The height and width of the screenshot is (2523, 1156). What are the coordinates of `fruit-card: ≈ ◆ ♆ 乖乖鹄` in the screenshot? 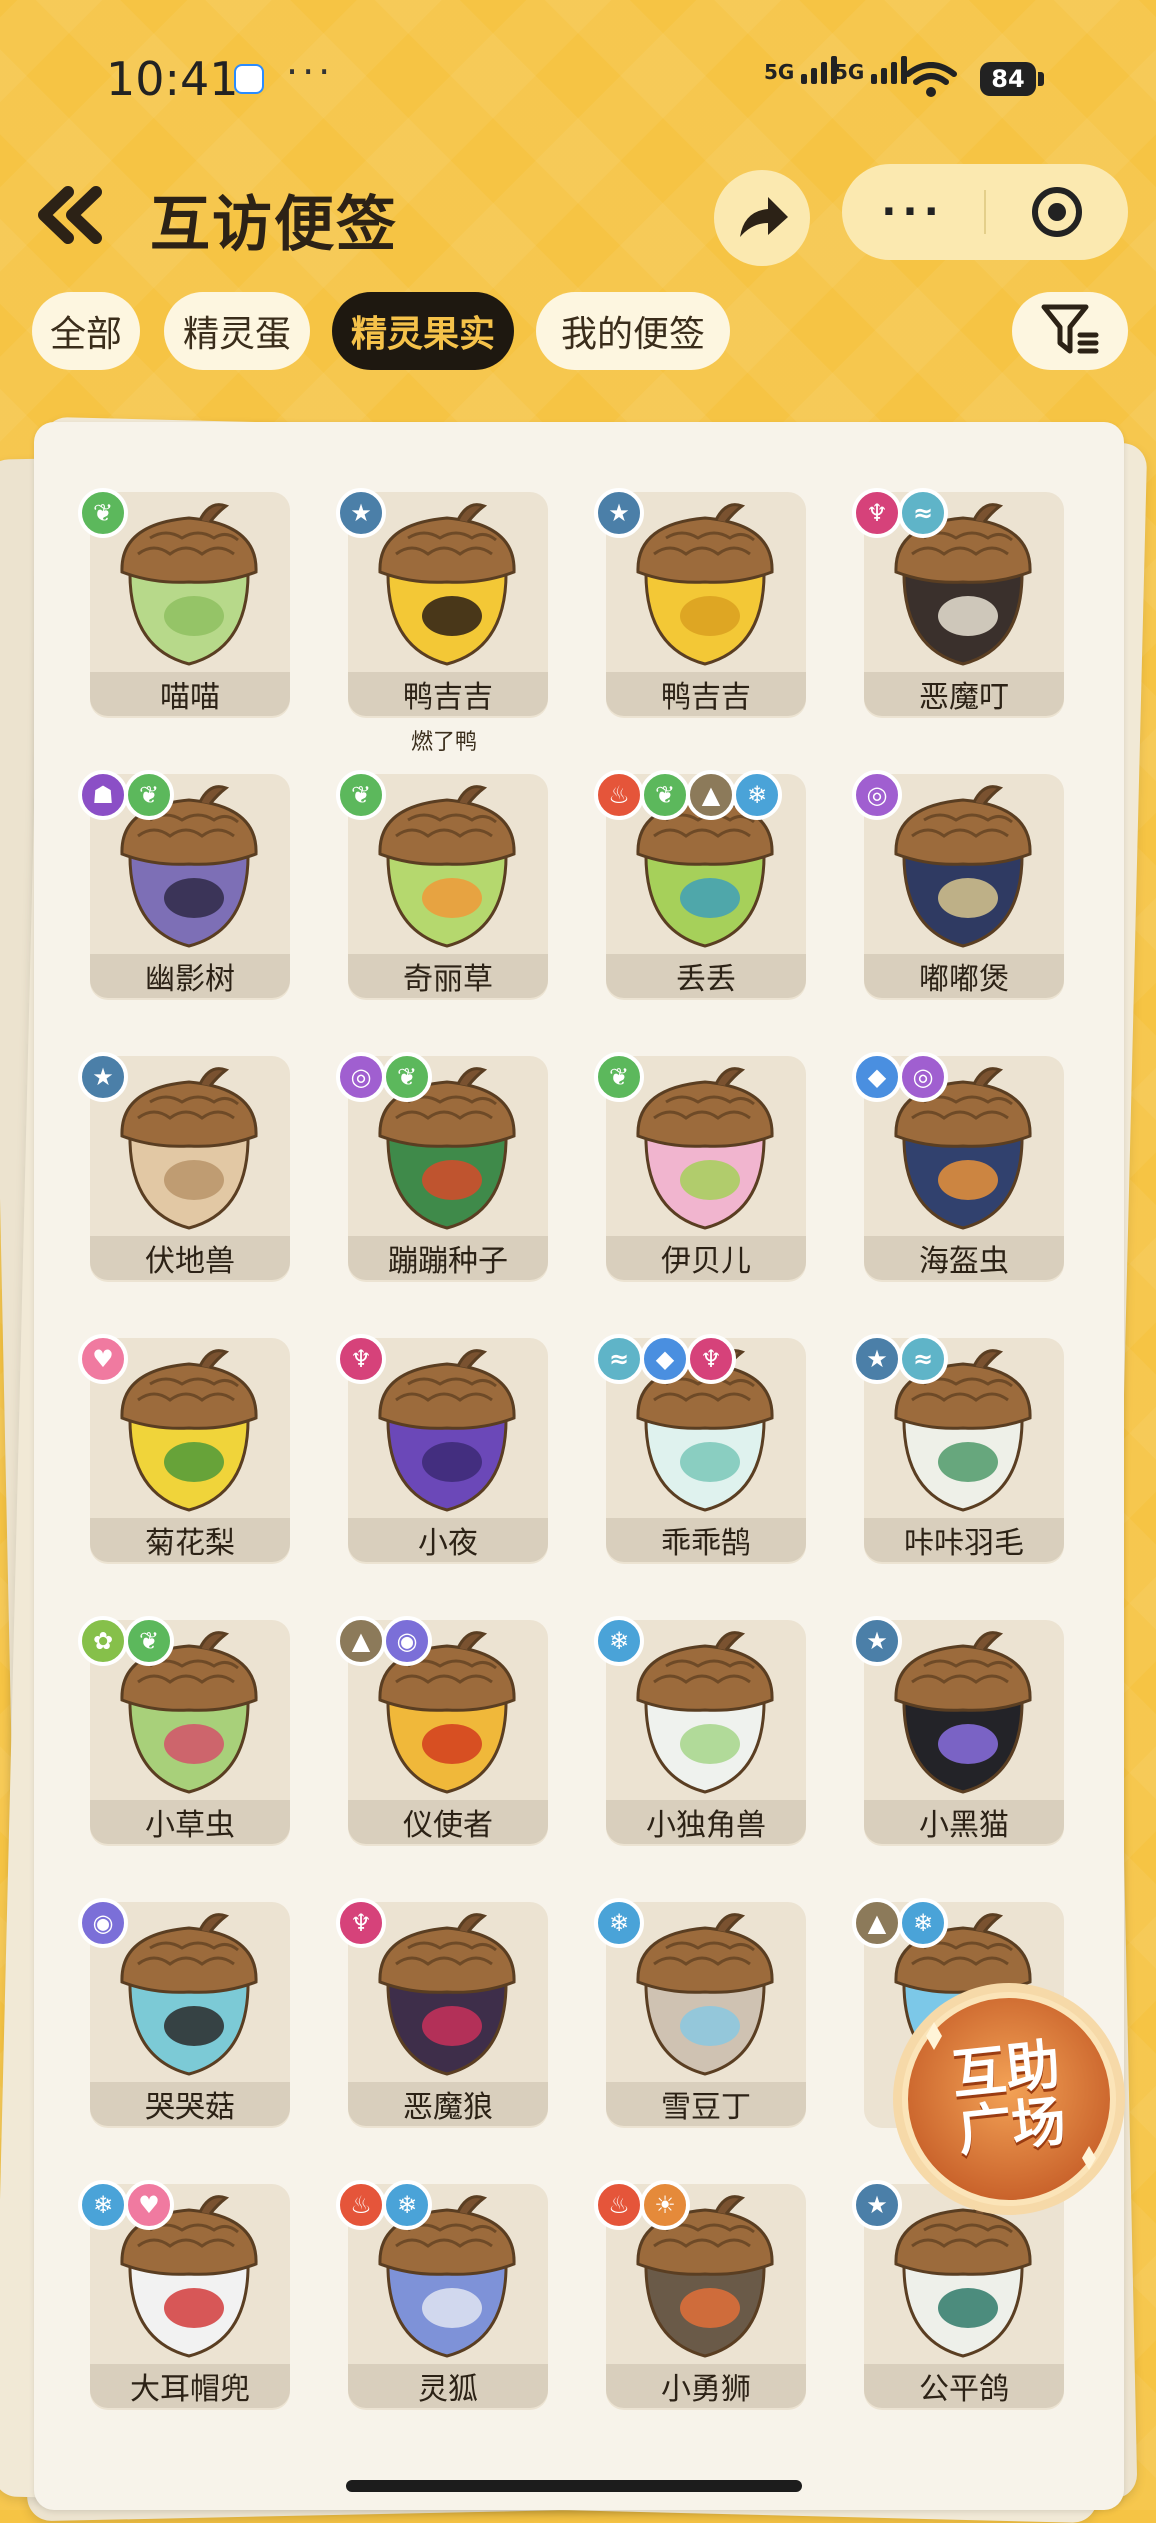 It's located at (702, 1454).